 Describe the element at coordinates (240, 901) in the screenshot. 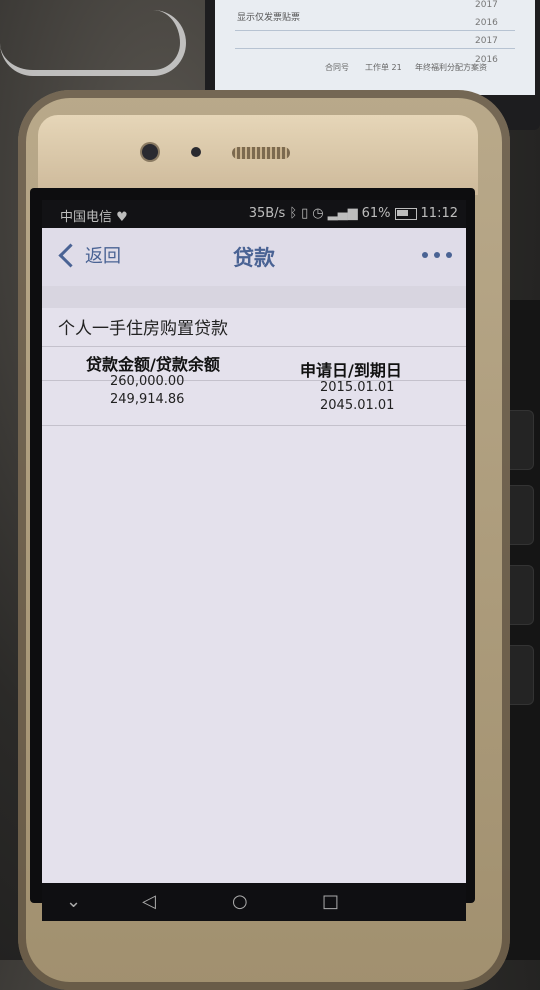

I see `home-circle-icon: ○` at that location.